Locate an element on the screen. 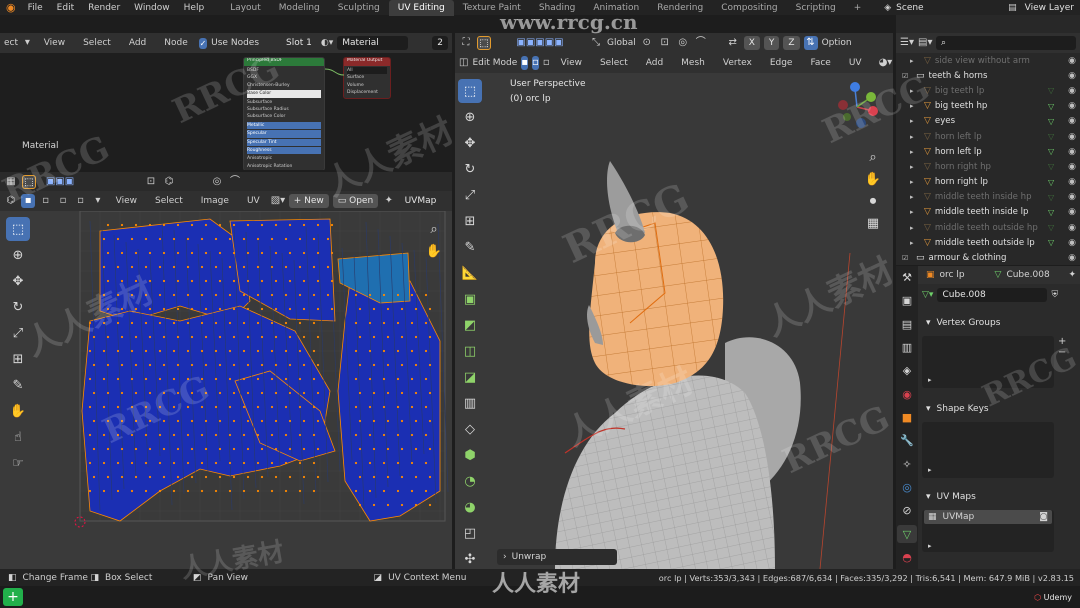 The image size is (1080, 608). select-box-icon: ⬚ is located at coordinates (29, 182).